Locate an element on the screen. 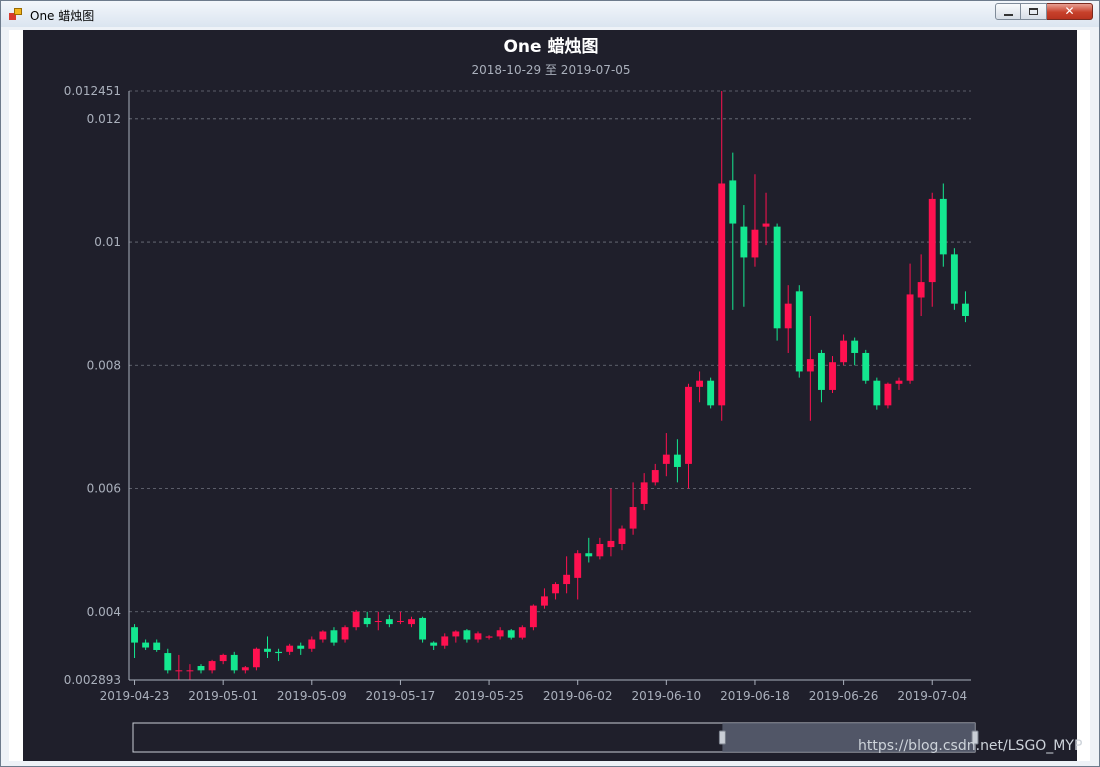 This screenshot has height=767, width=1100. y-tick-label: 0.01 is located at coordinates (107, 242).